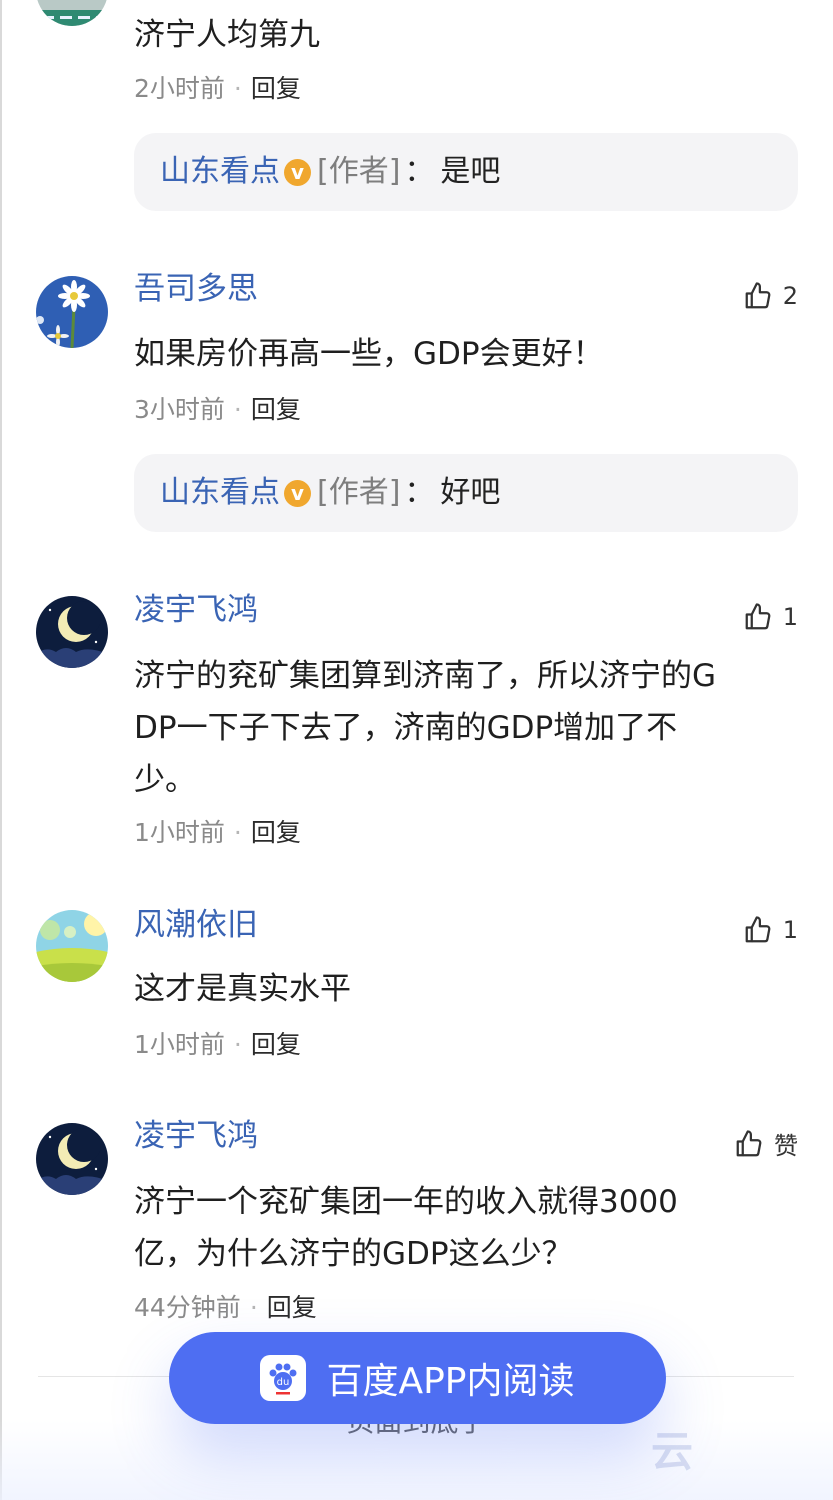 Image resolution: width=833 pixels, height=1500 pixels. I want to click on comment-line: DP一下子下去了，济南的GDP增加了不, so click(406, 728).